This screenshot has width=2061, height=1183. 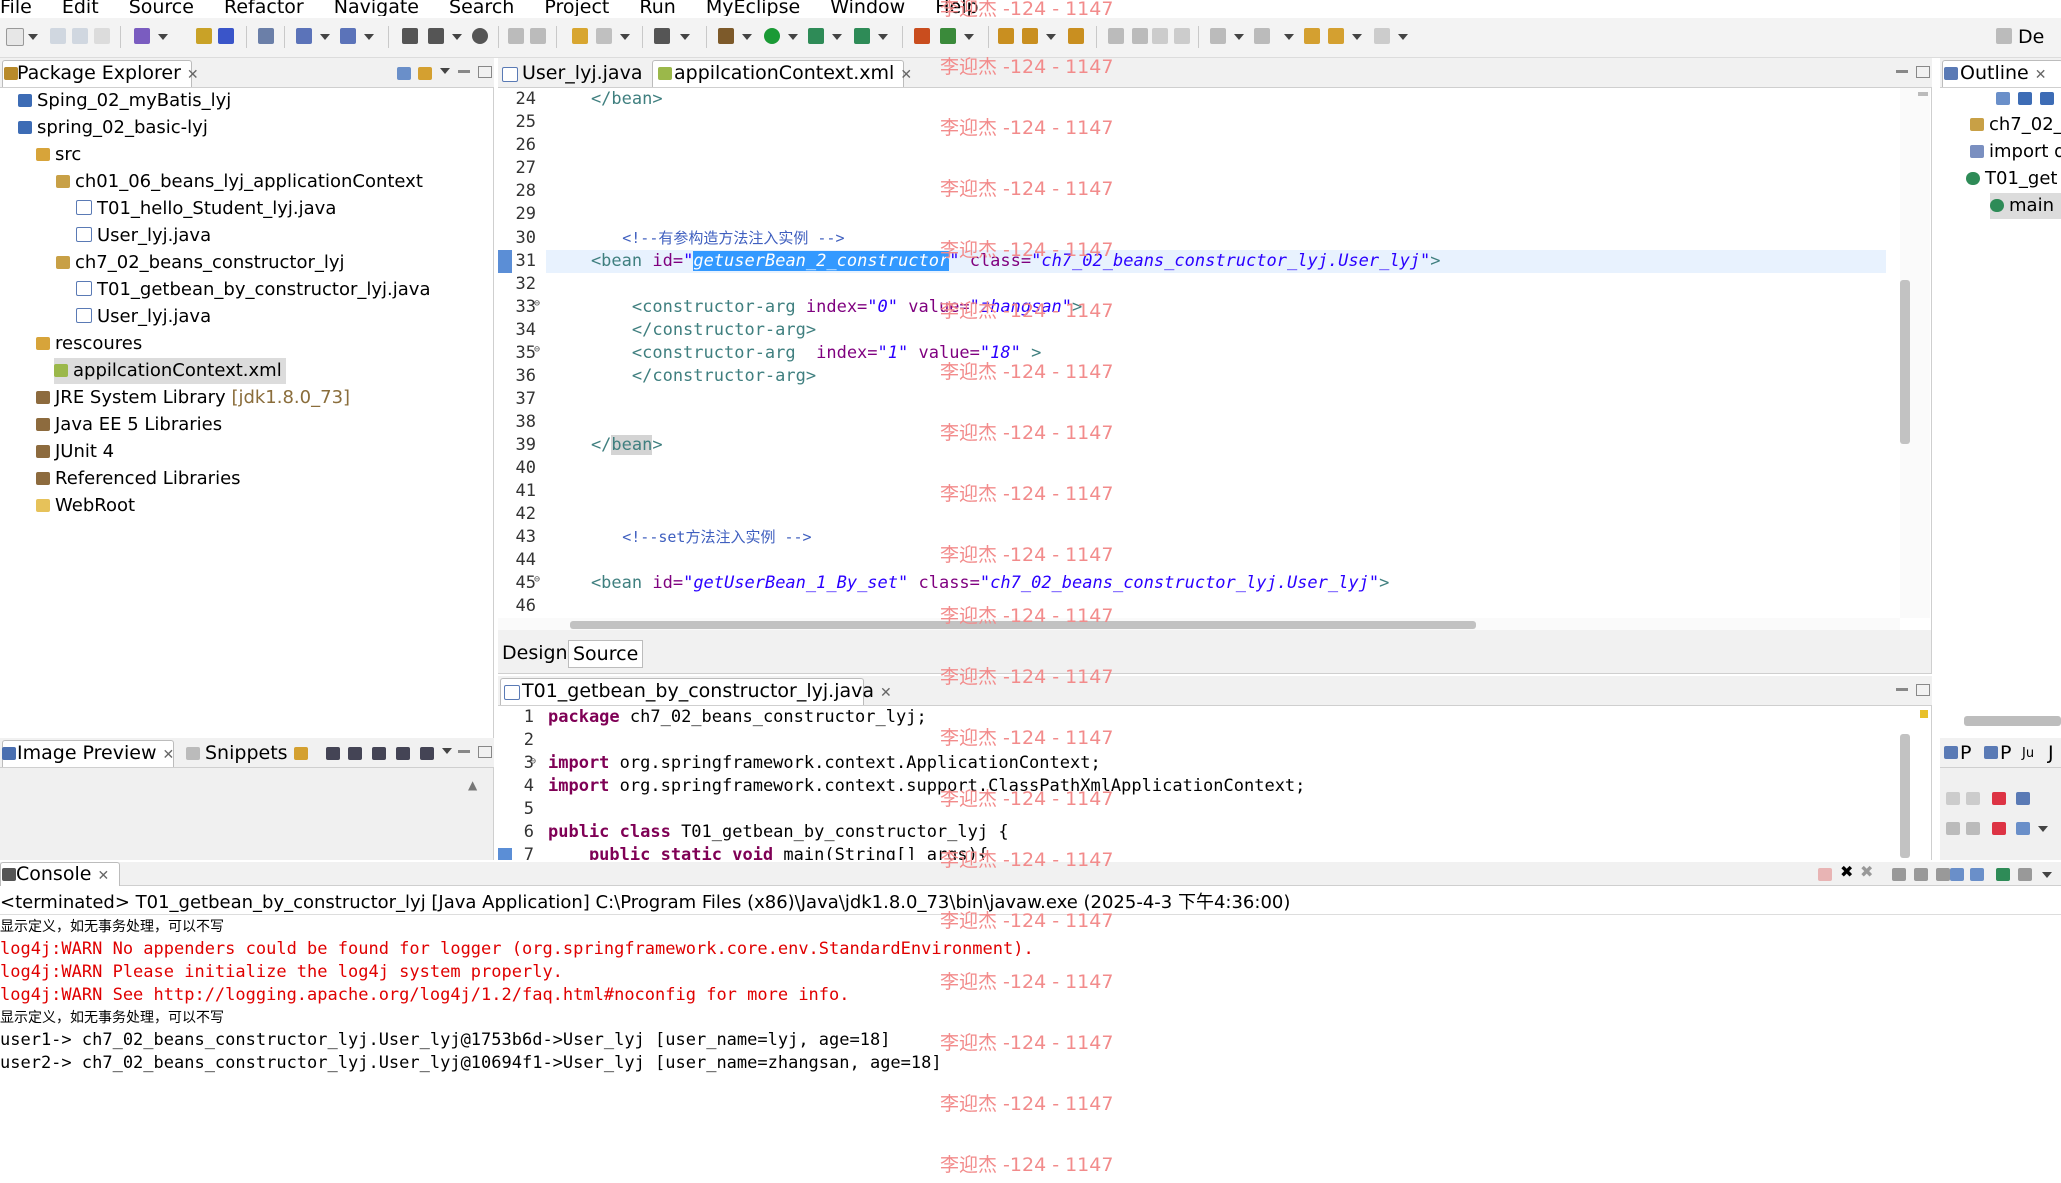 I want to click on list-icon, so click(x=2023, y=828).